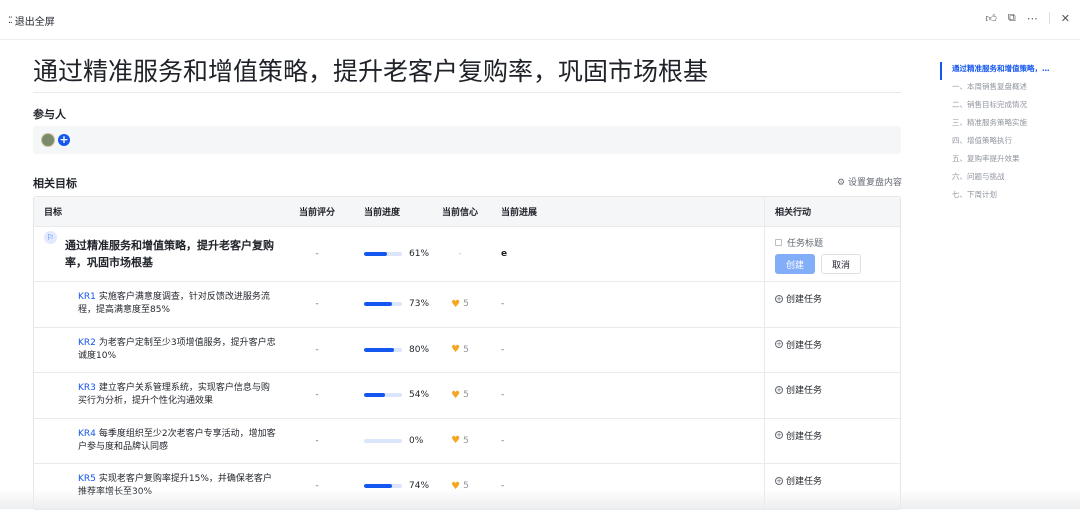 The width and height of the screenshot is (1080, 510). Describe the element at coordinates (87, 297) in the screenshot. I see `kr-tag: KR1` at that location.